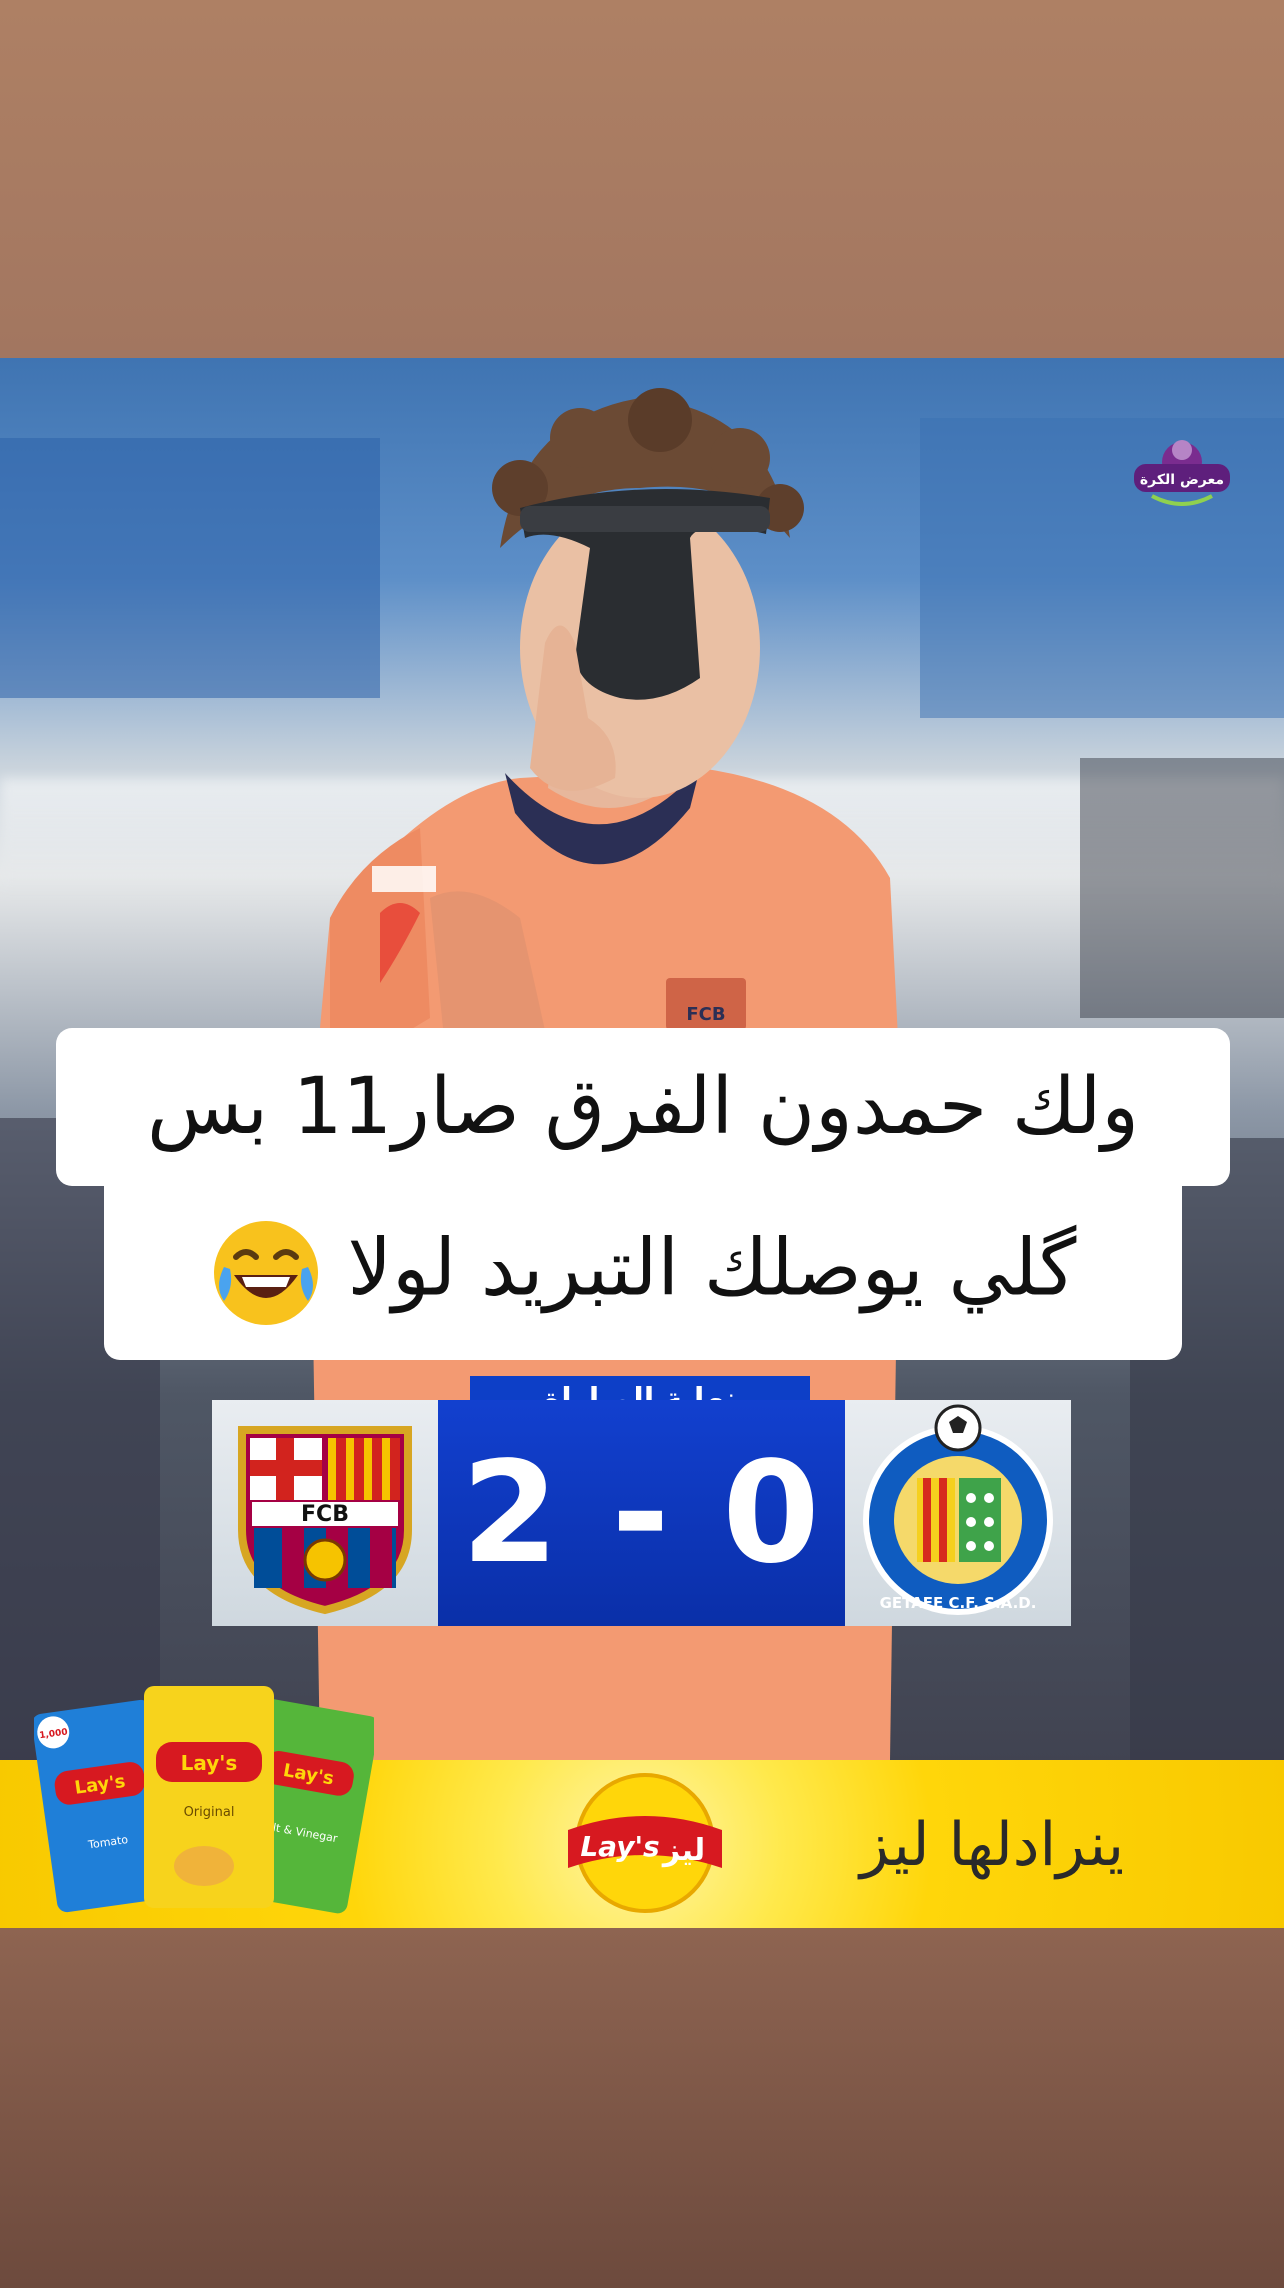  What do you see at coordinates (705, 1014) in the screenshot?
I see `jersey-crest-text: FCB` at bounding box center [705, 1014].